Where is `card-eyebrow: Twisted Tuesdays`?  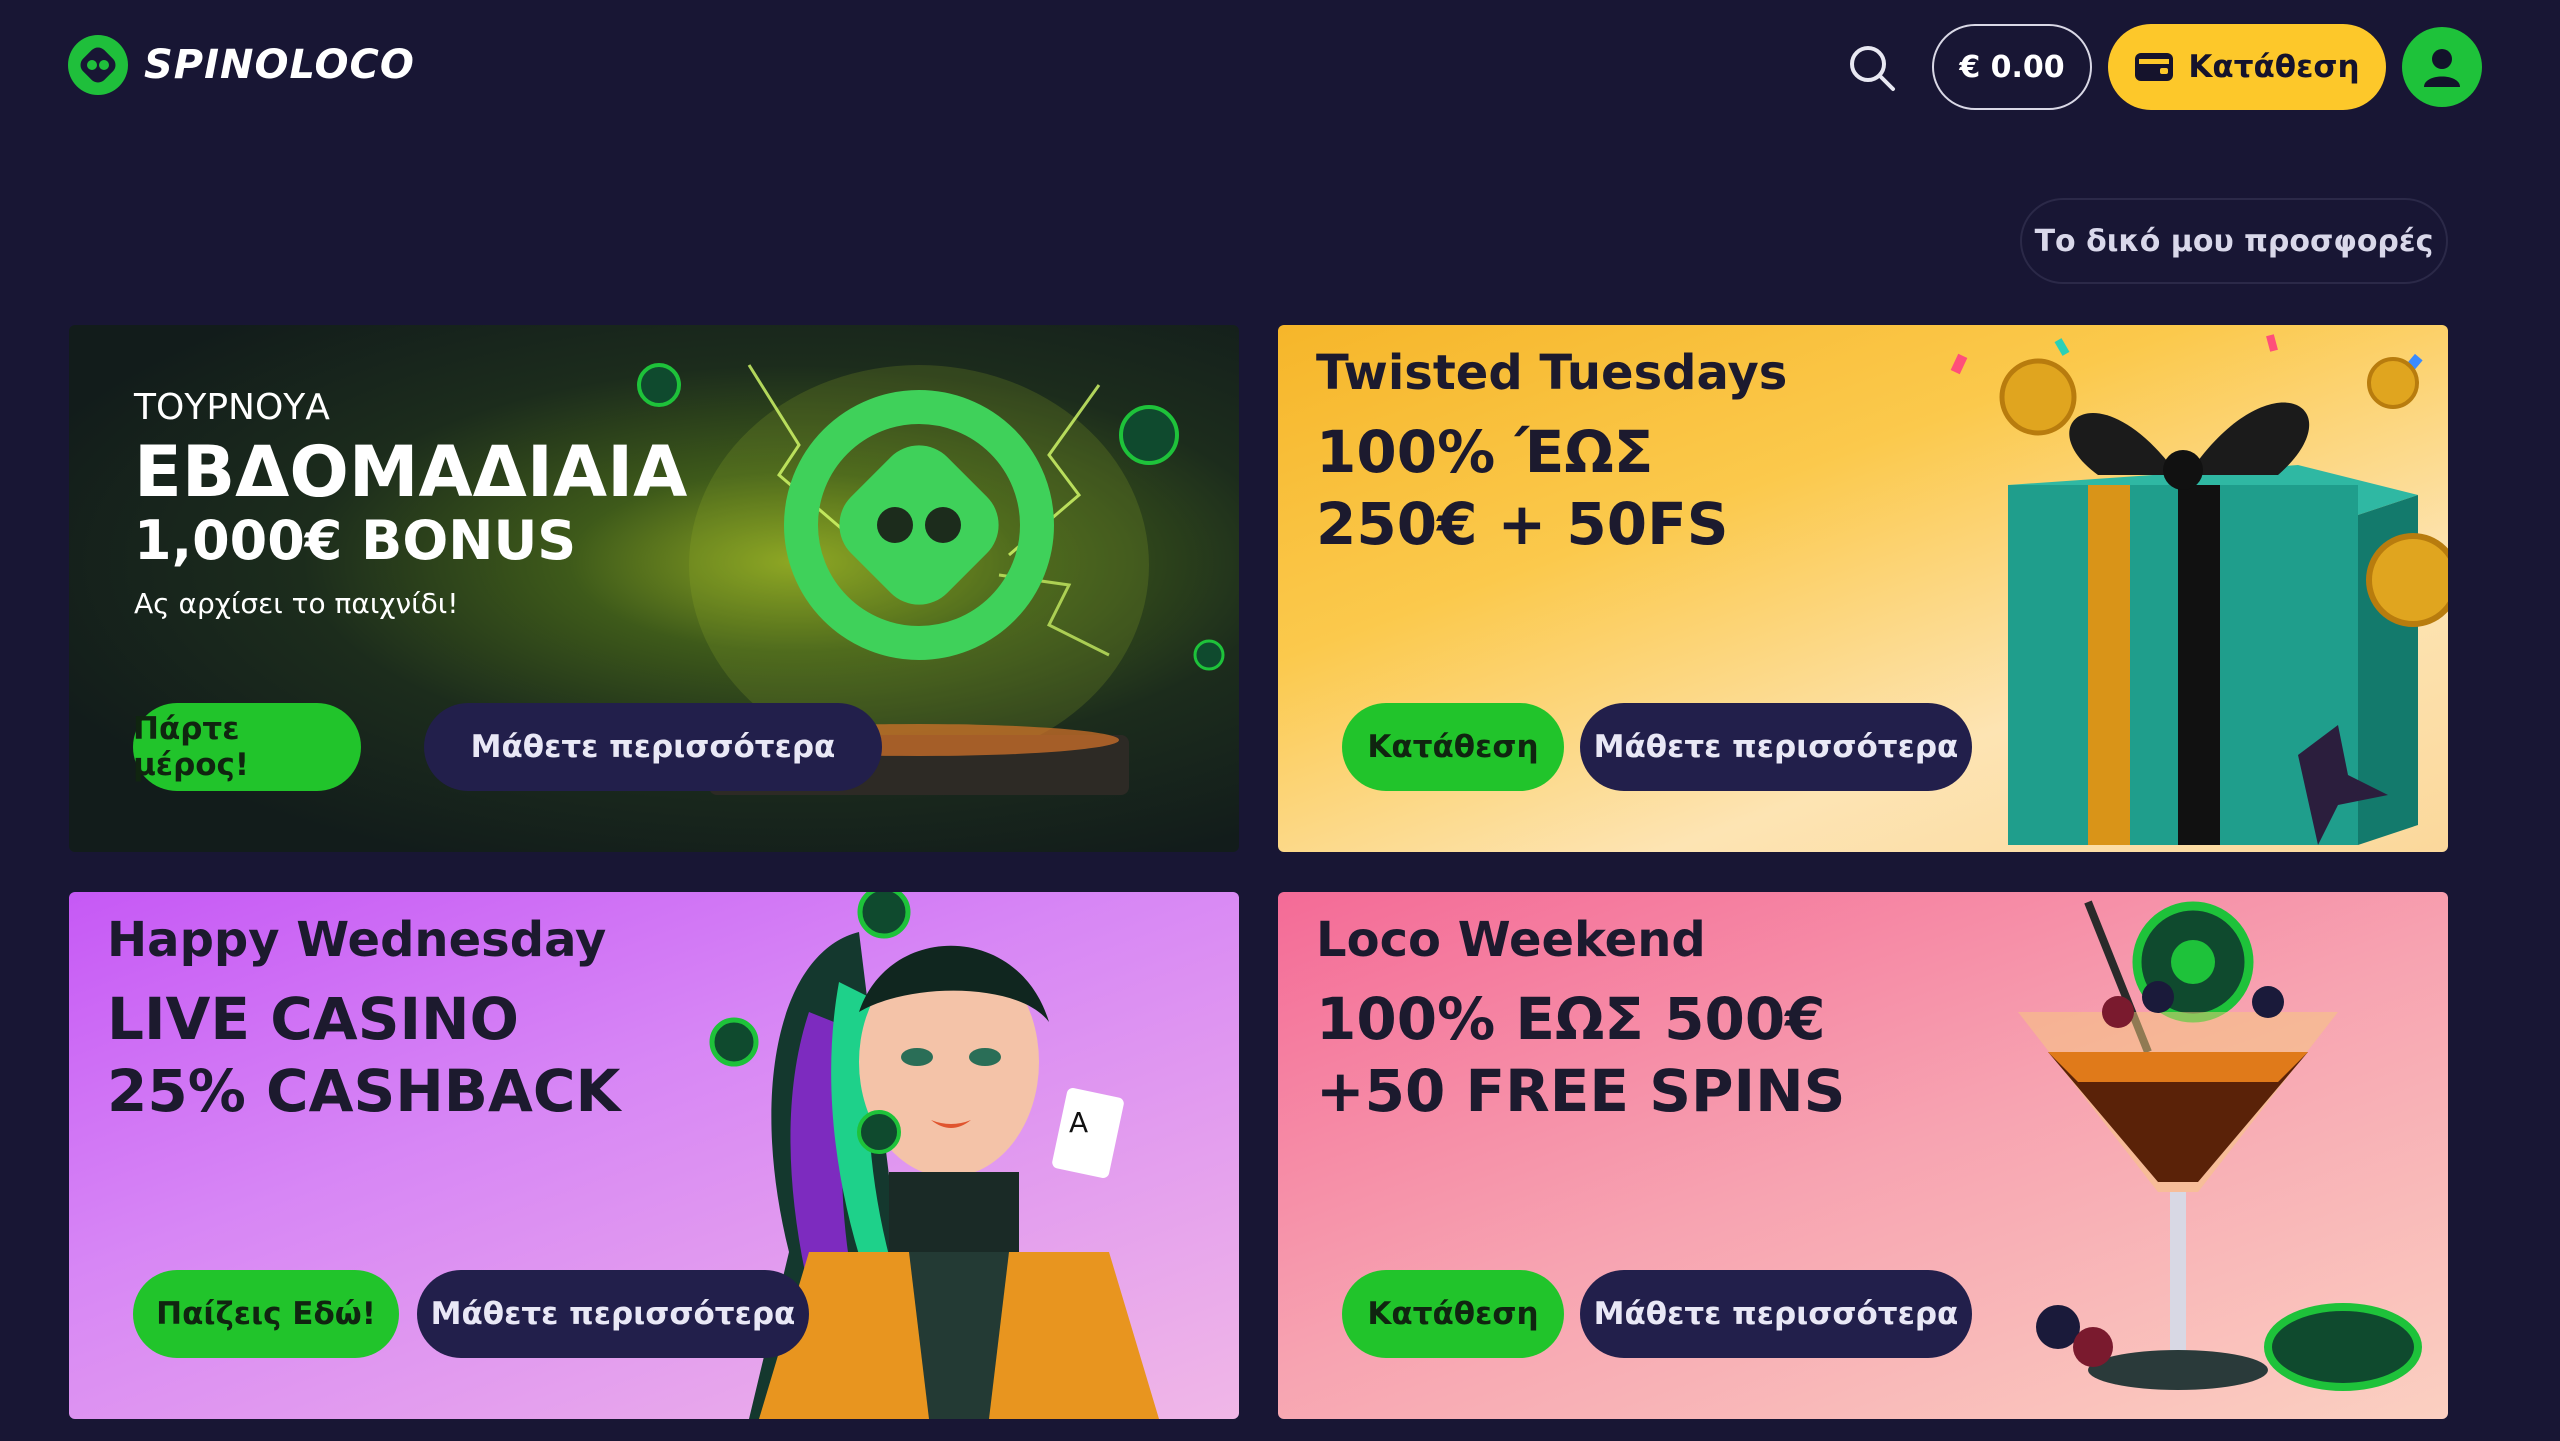
card-eyebrow: Twisted Tuesdays is located at coordinates (1552, 373).